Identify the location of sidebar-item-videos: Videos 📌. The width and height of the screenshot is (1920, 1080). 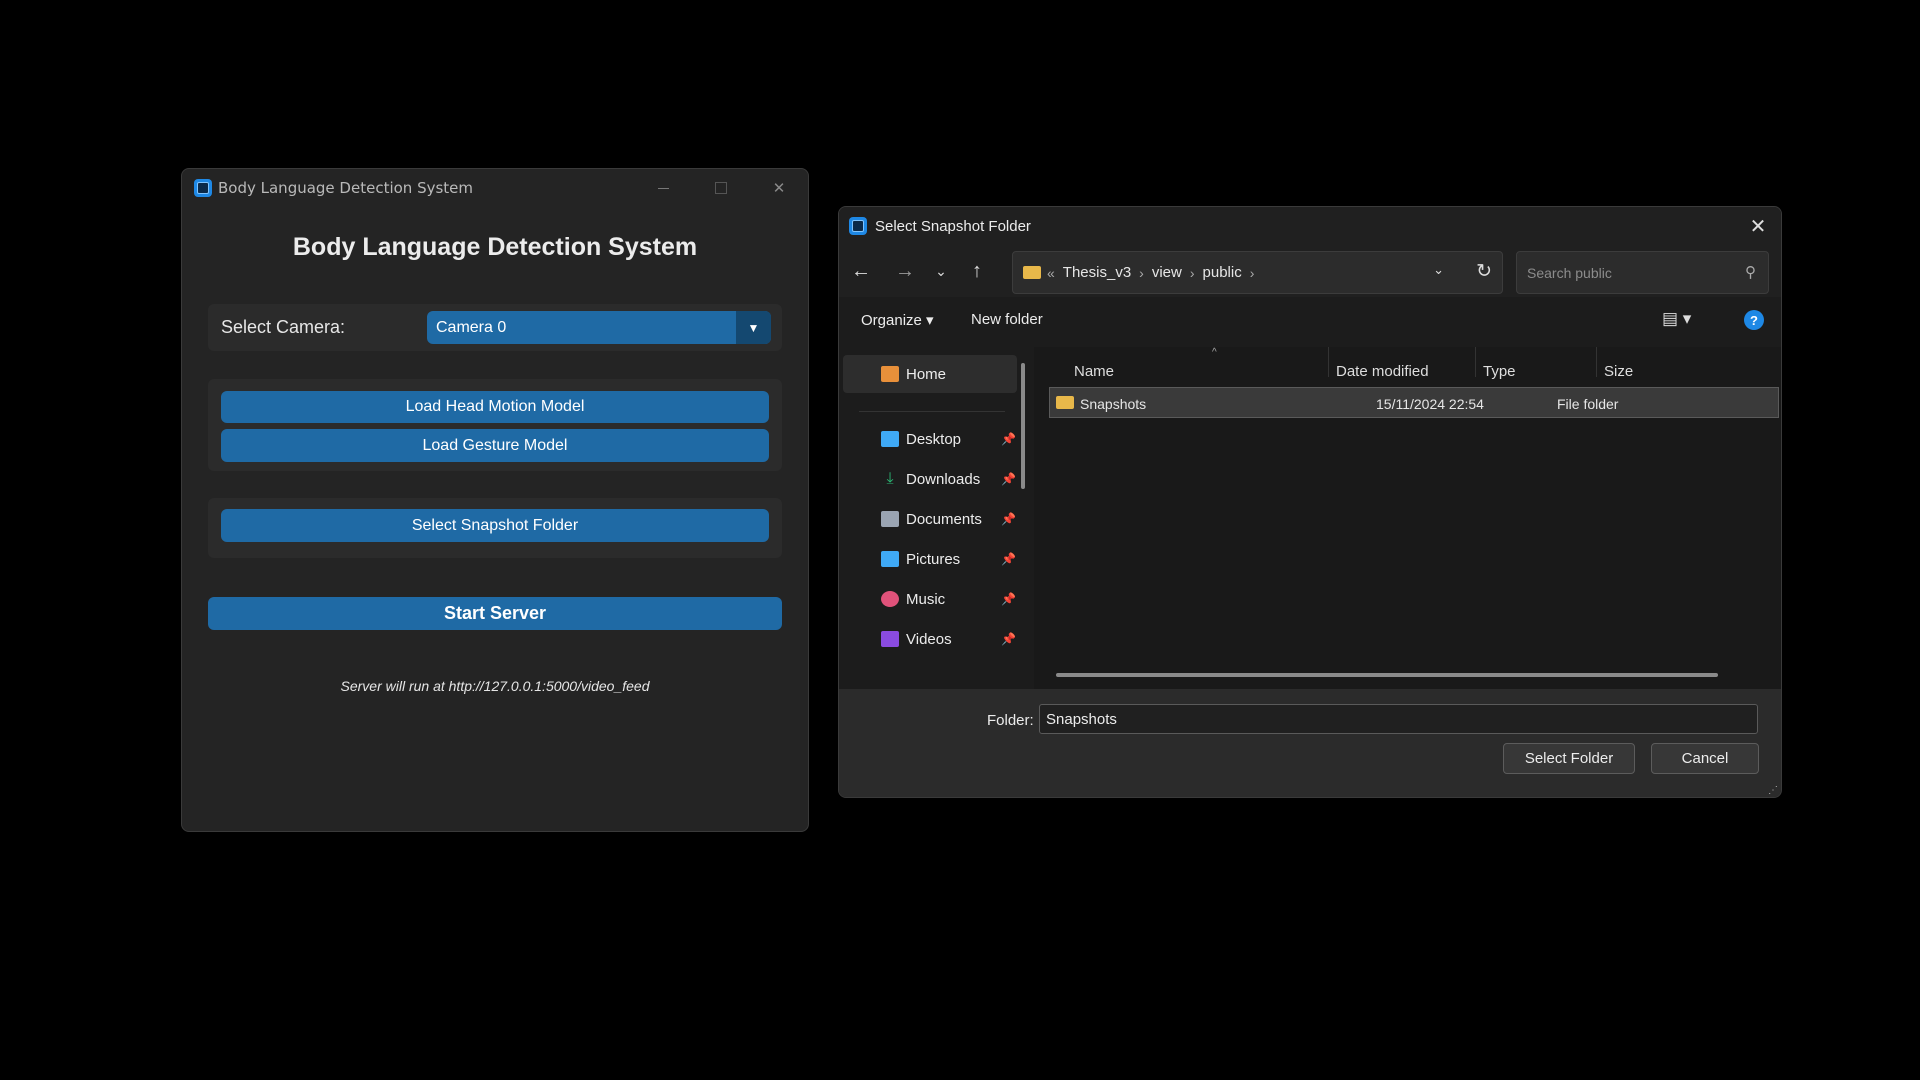
(948, 639).